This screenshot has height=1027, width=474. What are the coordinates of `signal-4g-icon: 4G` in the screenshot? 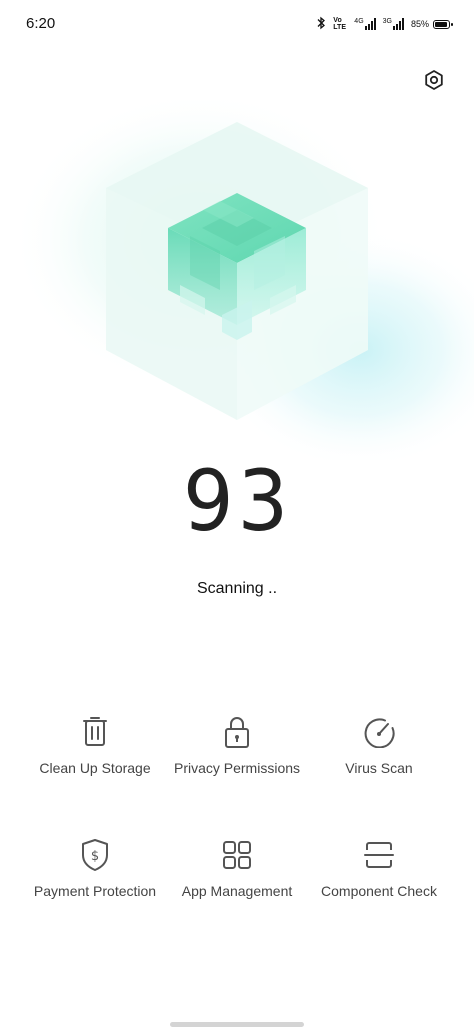 It's located at (365, 24).